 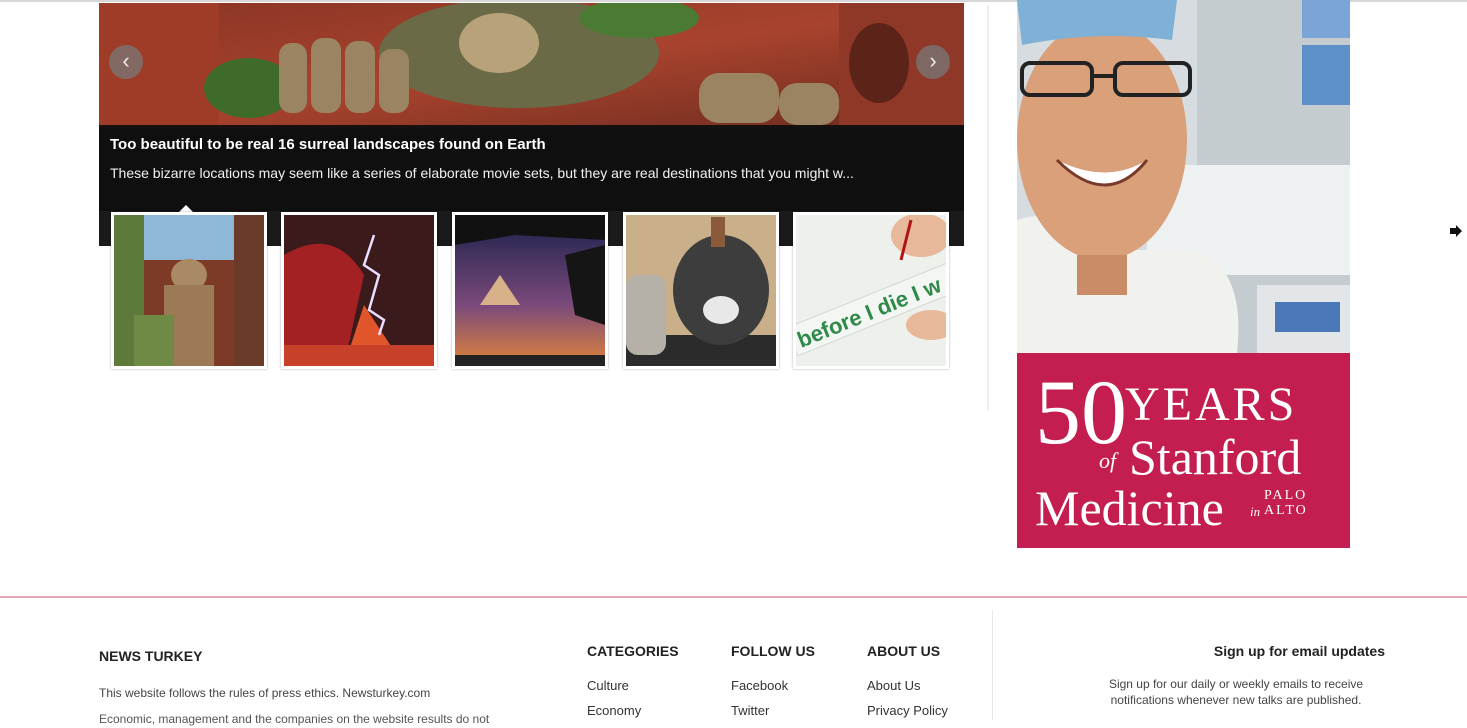 What do you see at coordinates (907, 710) in the screenshot?
I see `footer-link-privacy: Privacy Policy` at bounding box center [907, 710].